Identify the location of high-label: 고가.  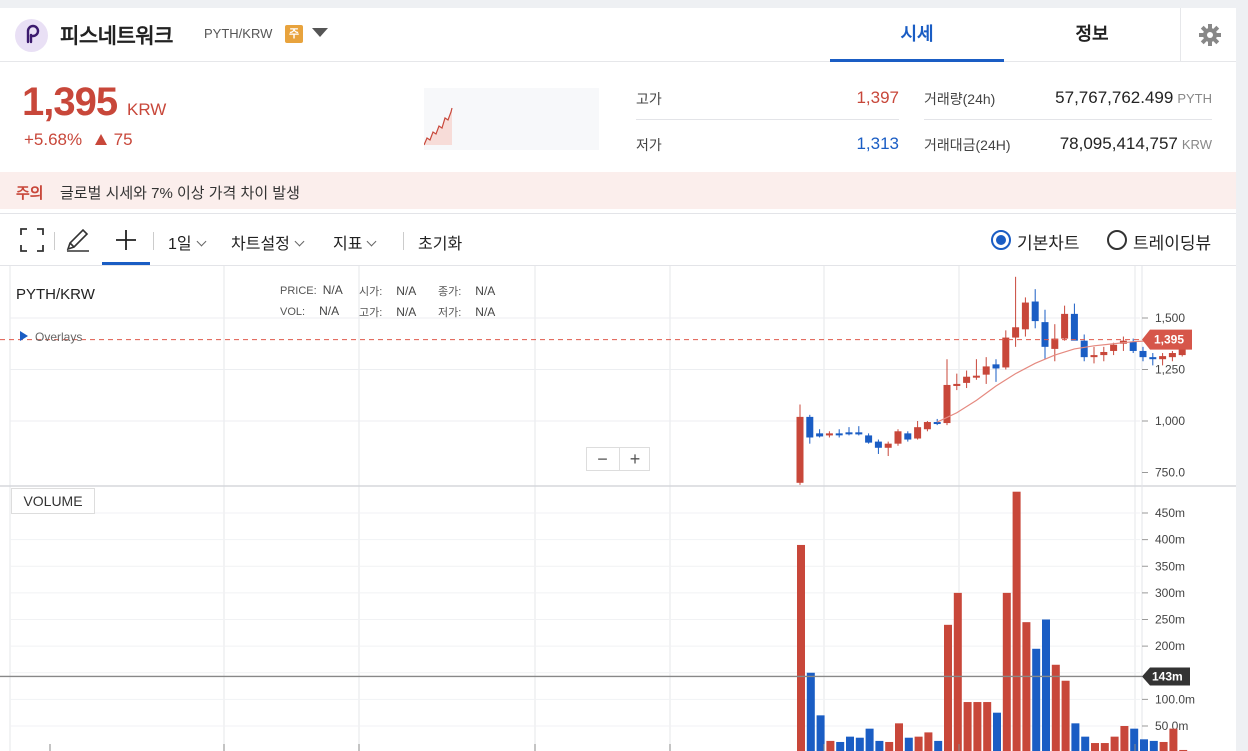
(649, 99).